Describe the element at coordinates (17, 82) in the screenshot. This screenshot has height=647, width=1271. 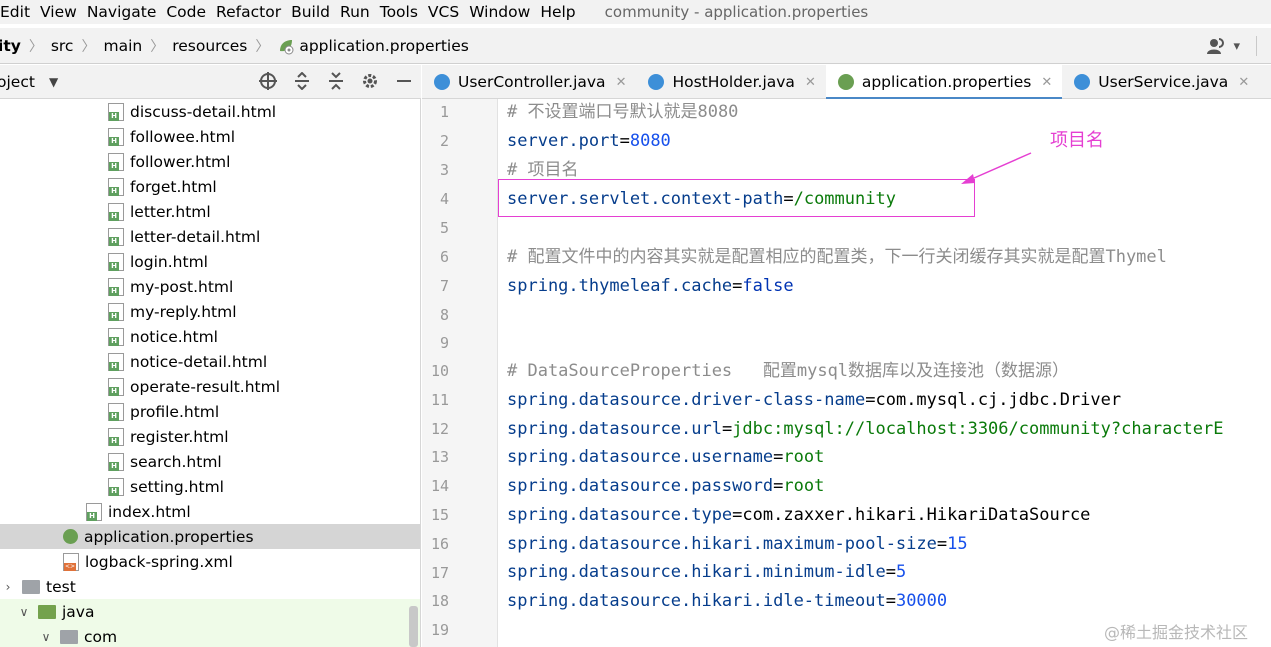
I see `project-panel-title: oject` at that location.